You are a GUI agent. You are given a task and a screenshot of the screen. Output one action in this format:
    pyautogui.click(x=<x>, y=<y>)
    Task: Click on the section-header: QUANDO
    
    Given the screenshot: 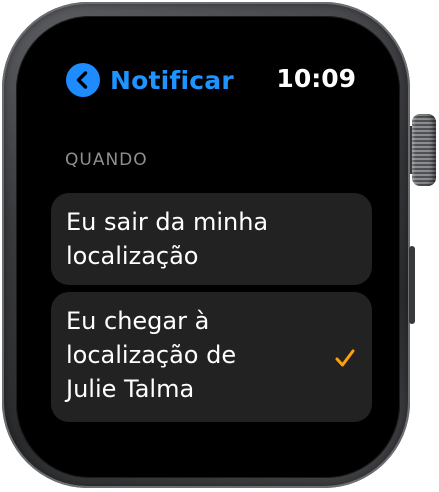 What is the action you would take?
    pyautogui.click(x=106, y=160)
    